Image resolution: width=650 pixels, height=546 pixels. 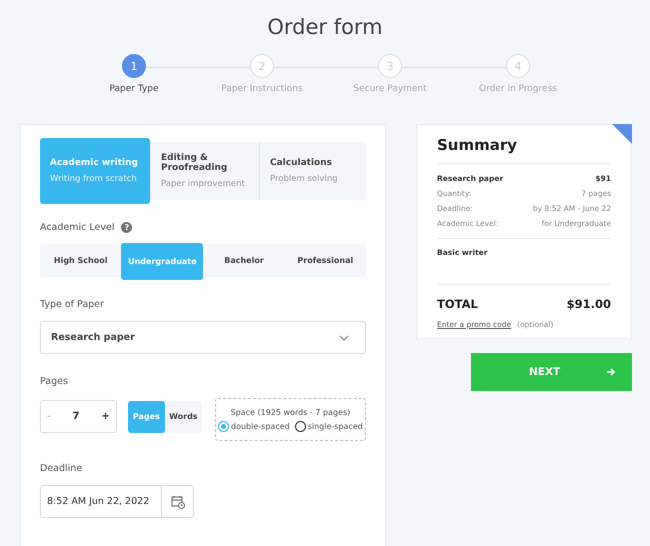 What do you see at coordinates (335, 426) in the screenshot?
I see `radio-label: single-spaced` at bounding box center [335, 426].